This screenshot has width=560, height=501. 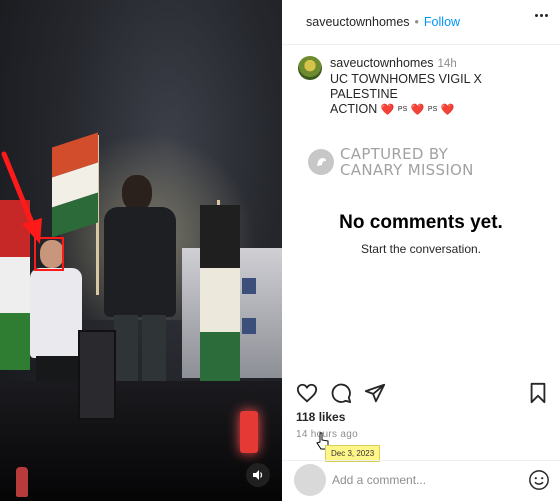 What do you see at coordinates (442, 22) in the screenshot?
I see `follow-button: Follow` at bounding box center [442, 22].